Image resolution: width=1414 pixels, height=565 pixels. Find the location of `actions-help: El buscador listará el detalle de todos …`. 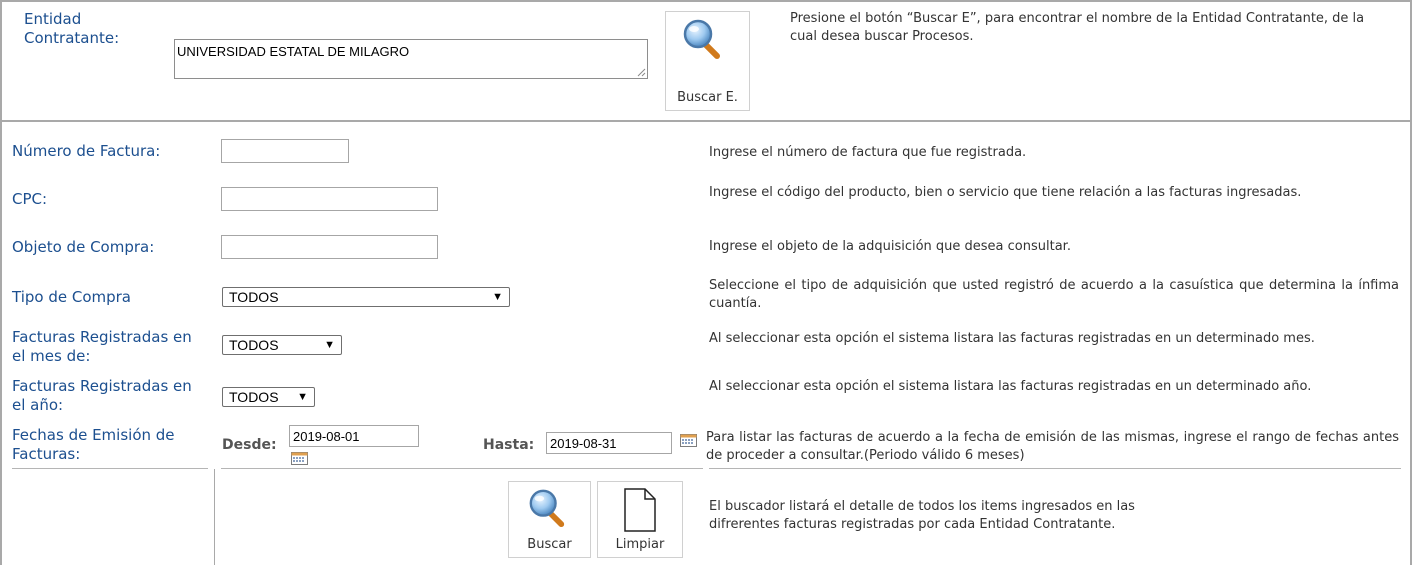

actions-help: El buscador listará el detalle de todos … is located at coordinates (922, 515).